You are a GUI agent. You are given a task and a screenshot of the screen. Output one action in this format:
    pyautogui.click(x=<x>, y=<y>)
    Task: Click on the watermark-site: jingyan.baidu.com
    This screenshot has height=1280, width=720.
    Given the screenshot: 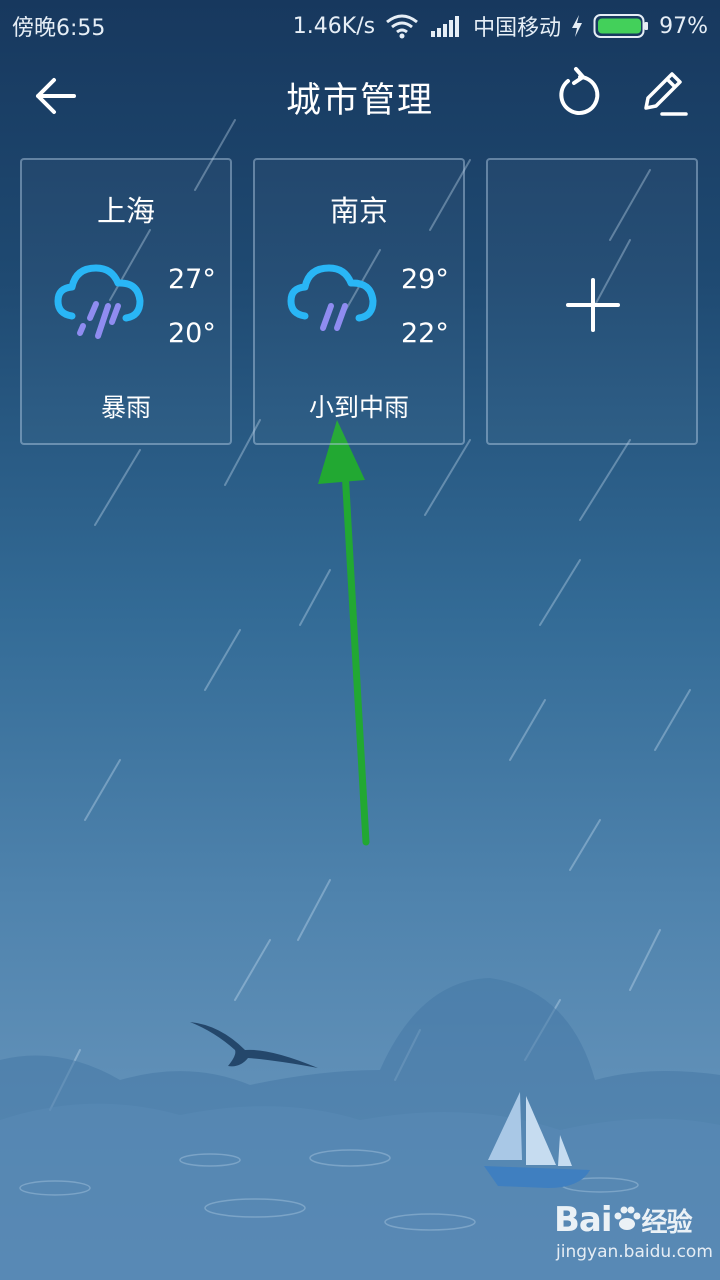 What is the action you would take?
    pyautogui.click(x=634, y=1252)
    